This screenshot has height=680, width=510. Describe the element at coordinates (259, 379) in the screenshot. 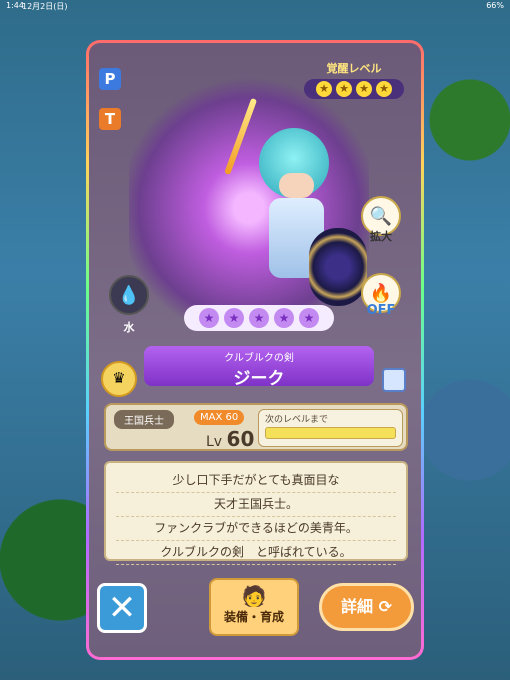

I see `character-name: ジーク` at that location.